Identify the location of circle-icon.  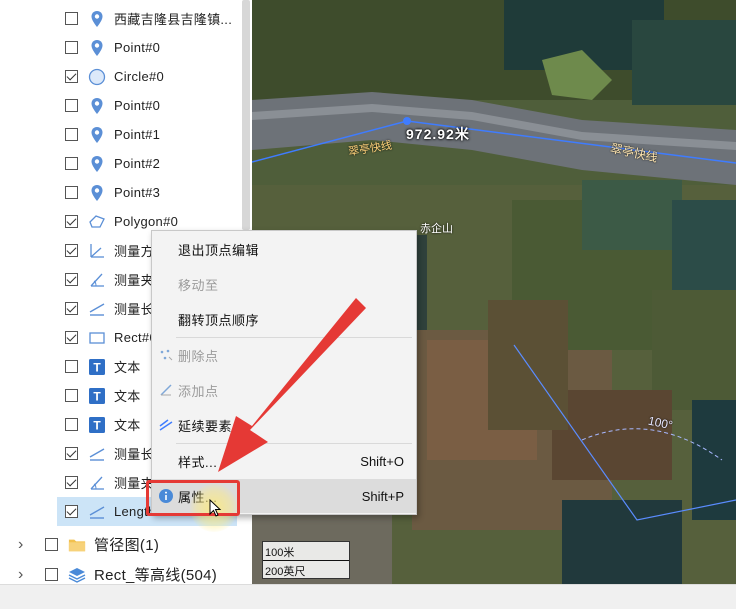
(97, 77).